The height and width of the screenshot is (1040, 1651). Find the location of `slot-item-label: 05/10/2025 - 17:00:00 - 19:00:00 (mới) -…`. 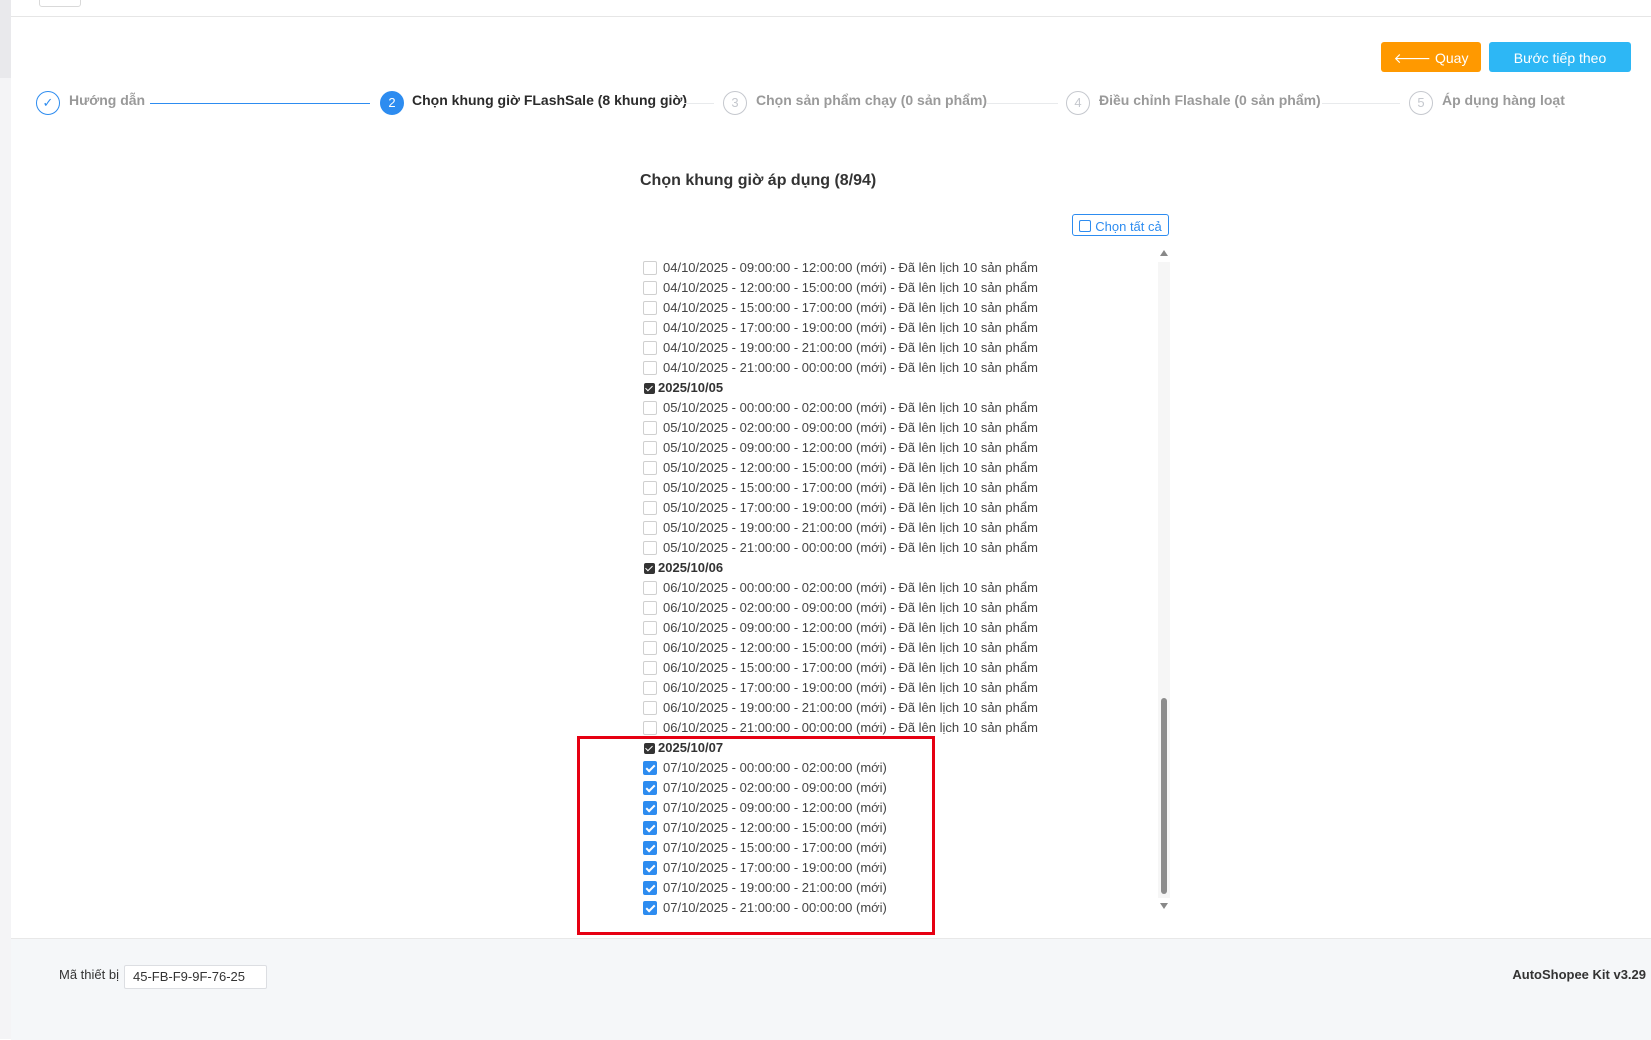

slot-item-label: 05/10/2025 - 17:00:00 - 19:00:00 (mới) -… is located at coordinates (850, 507).